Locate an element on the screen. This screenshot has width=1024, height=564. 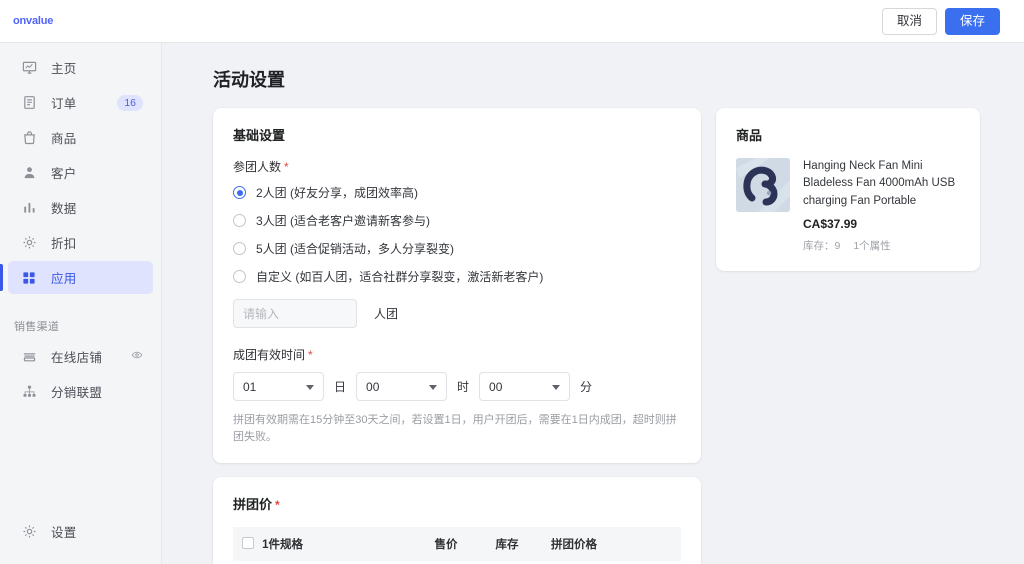
sidebar-item-label: 客户 is located at coordinates (64, 174).